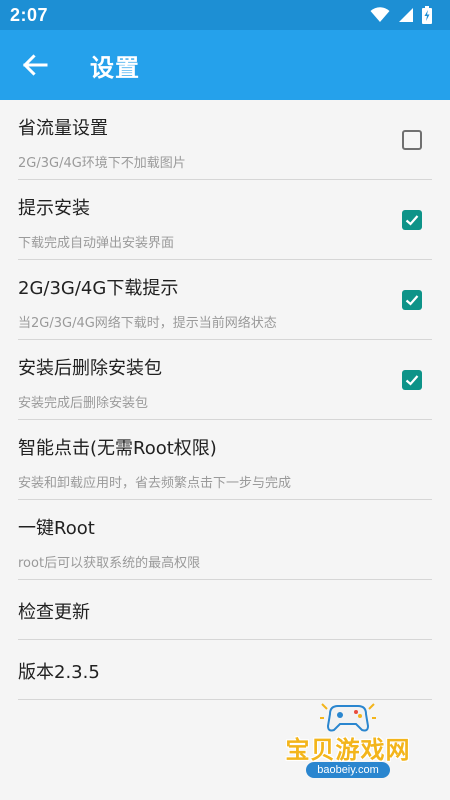  What do you see at coordinates (225, 65) in the screenshot?
I see `app-bar: 设置` at bounding box center [225, 65].